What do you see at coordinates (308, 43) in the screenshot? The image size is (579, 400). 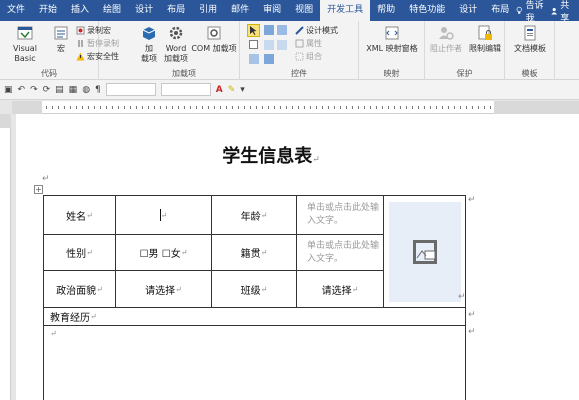 I see `properties-button: 属性` at bounding box center [308, 43].